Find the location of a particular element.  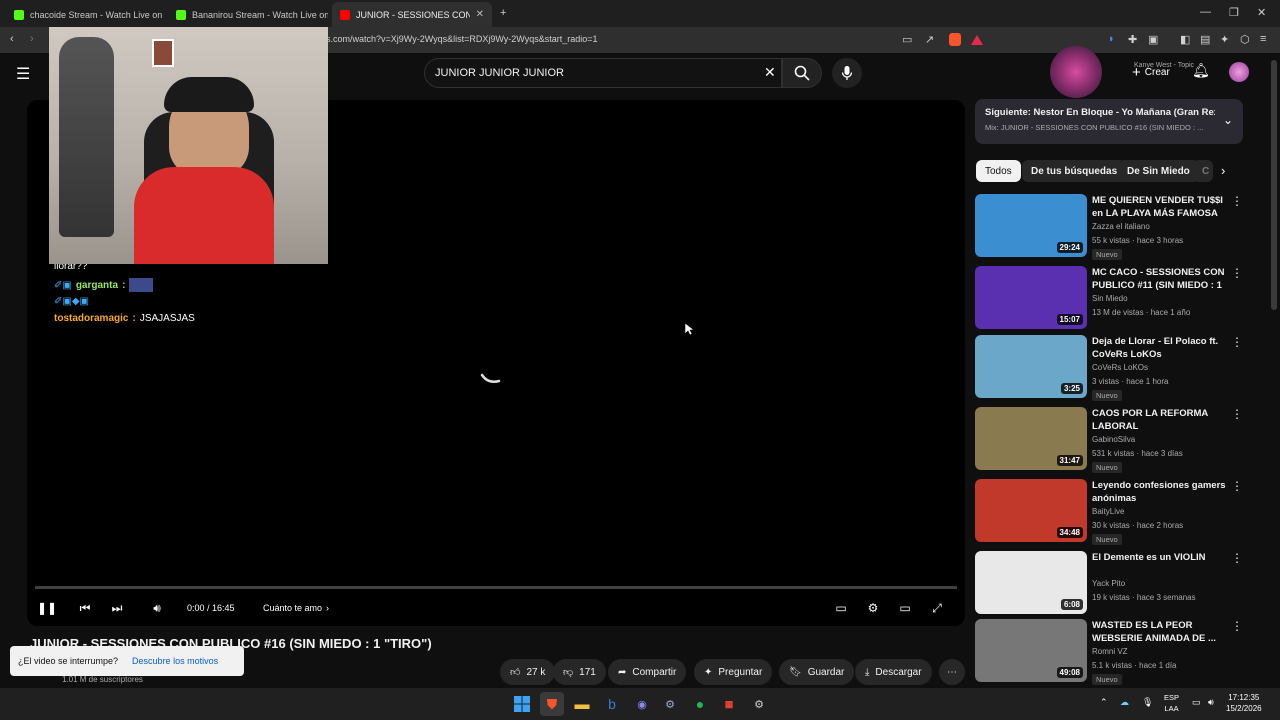

chip-todos: Todos is located at coordinates (998, 171).